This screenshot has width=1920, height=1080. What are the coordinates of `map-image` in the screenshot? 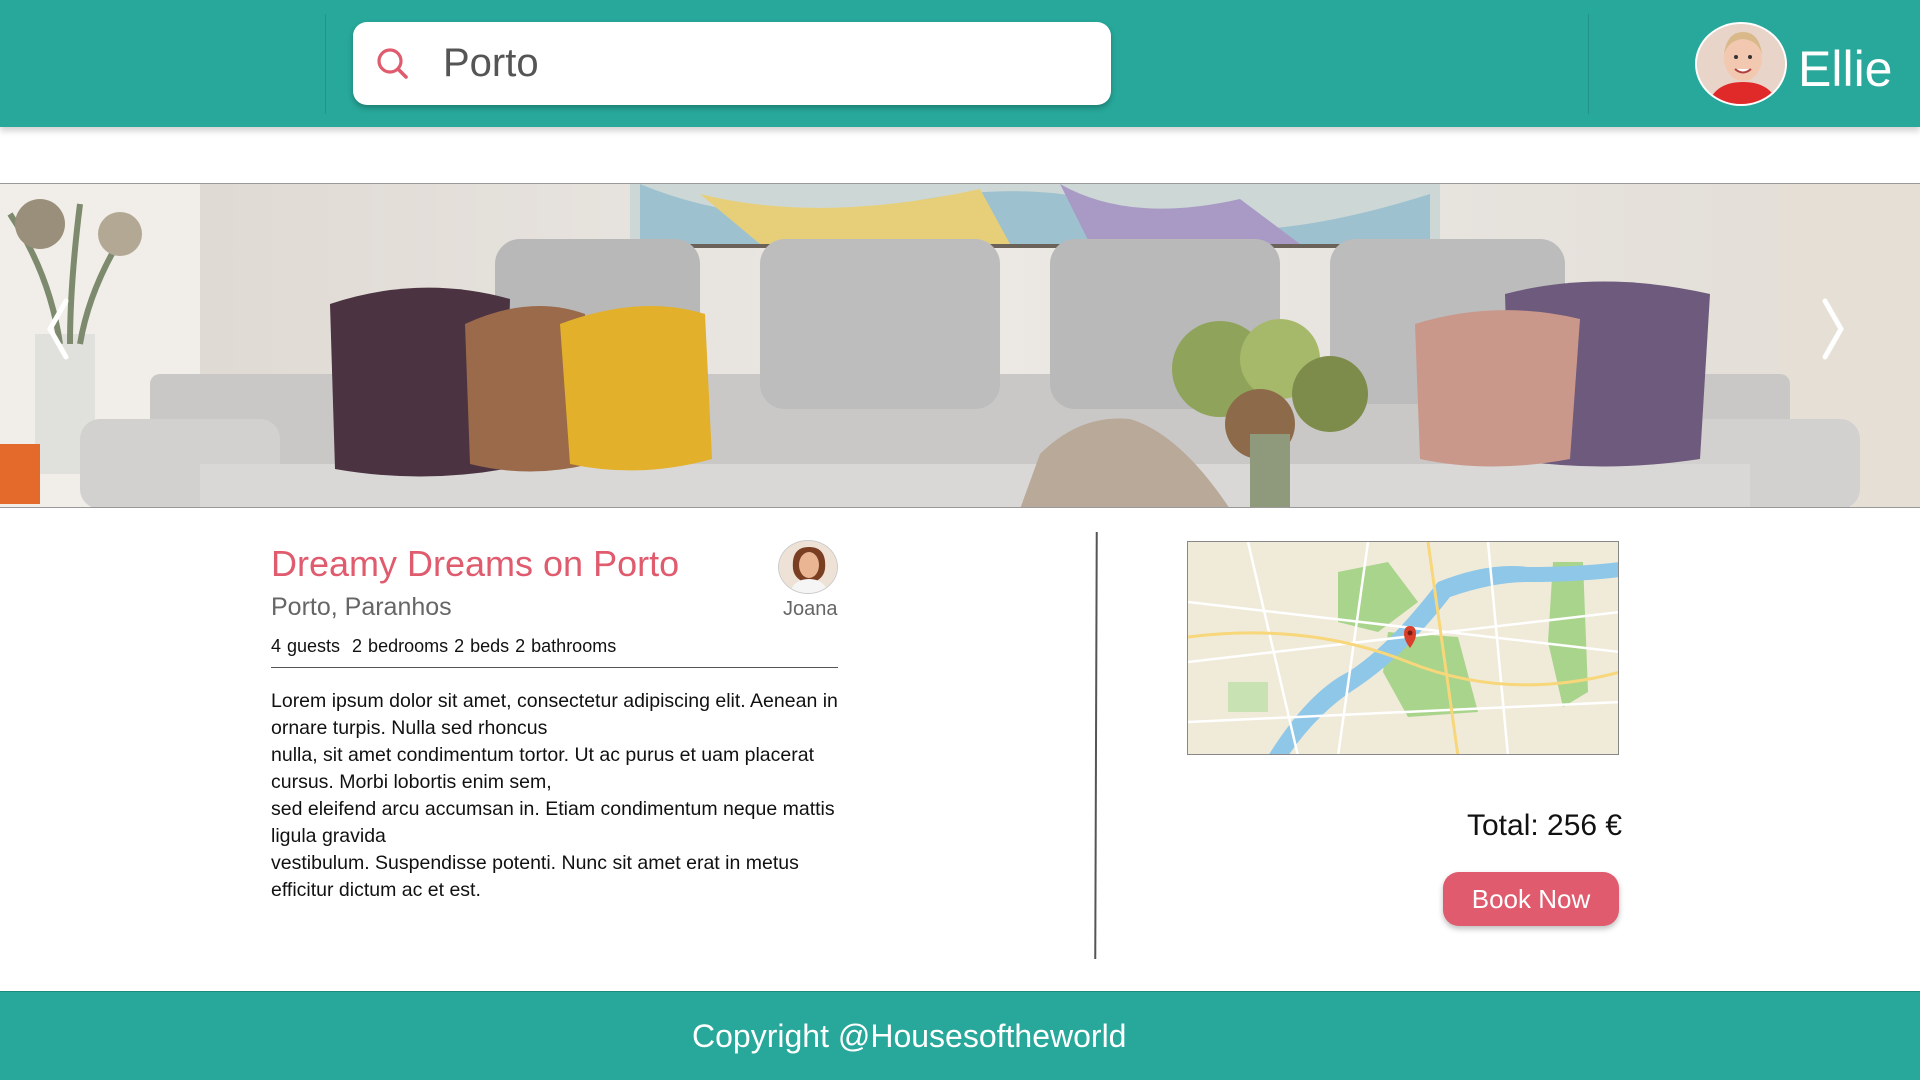 It's located at (1403, 648).